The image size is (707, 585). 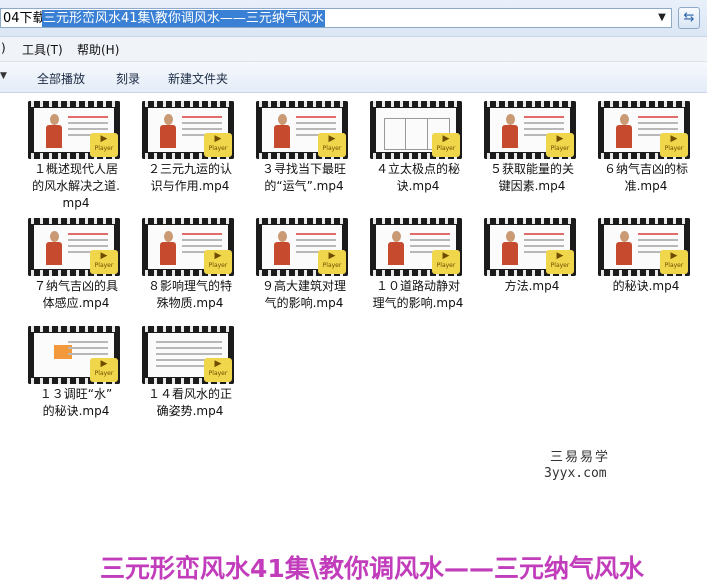 I want to click on file-item: ▶ Player ６纳气吉凶的标 准.mp4, so click(x=646, y=148).